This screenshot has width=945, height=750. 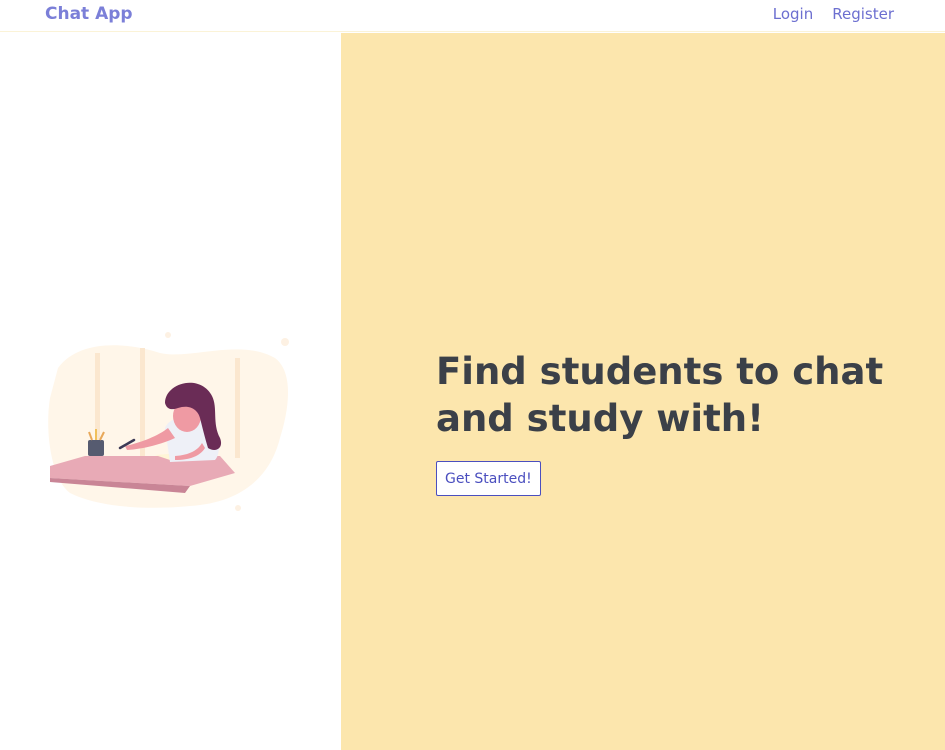 I want to click on student-studying-illustration, so click(x=168, y=421).